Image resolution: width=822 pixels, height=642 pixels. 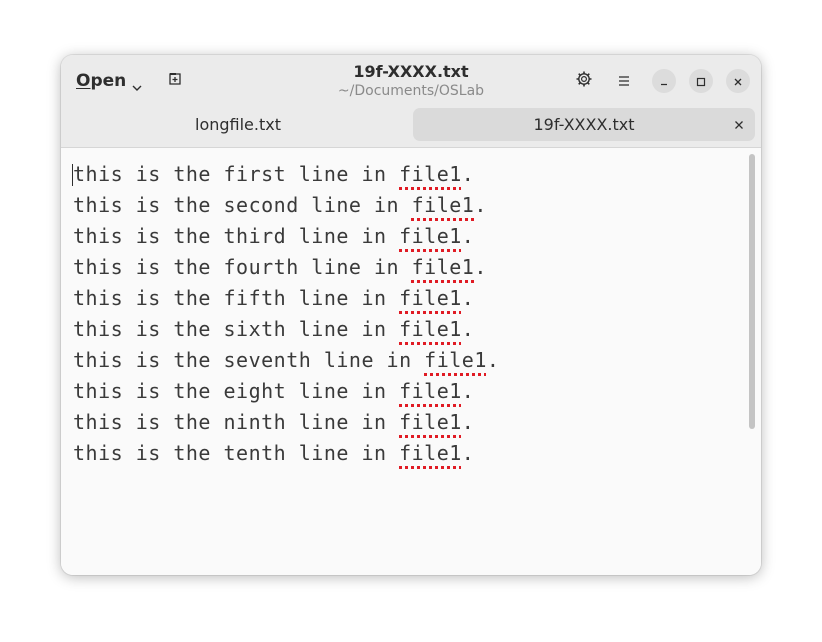 What do you see at coordinates (411, 91) in the screenshot?
I see `window-subtitle: ~/Documents/OSLab` at bounding box center [411, 91].